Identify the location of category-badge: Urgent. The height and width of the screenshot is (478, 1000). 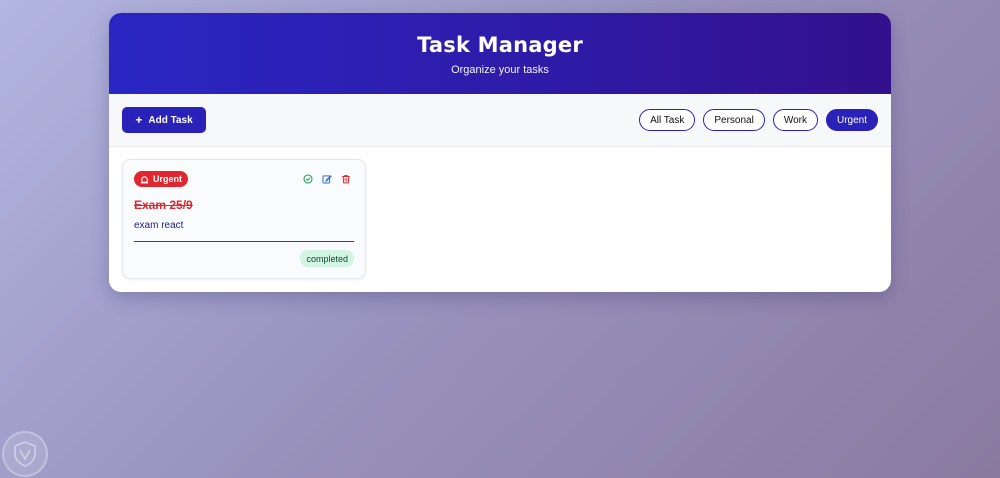
(161, 179).